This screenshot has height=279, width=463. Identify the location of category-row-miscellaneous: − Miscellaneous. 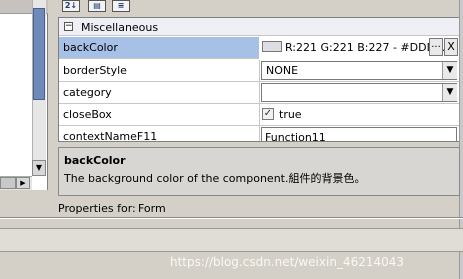
(259, 27).